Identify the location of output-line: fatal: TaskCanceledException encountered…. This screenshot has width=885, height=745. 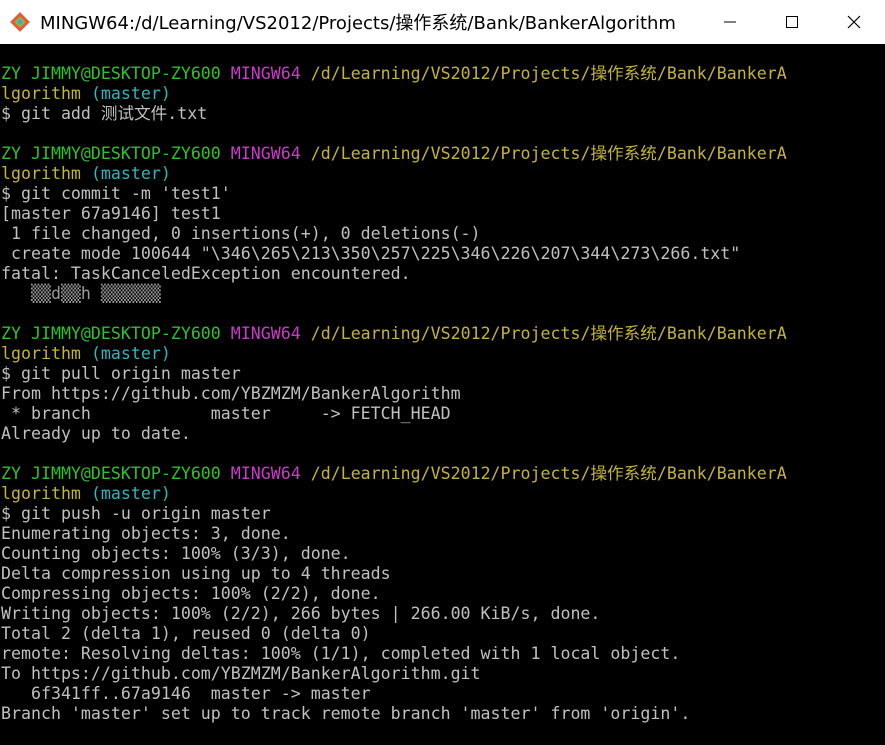
(442, 274).